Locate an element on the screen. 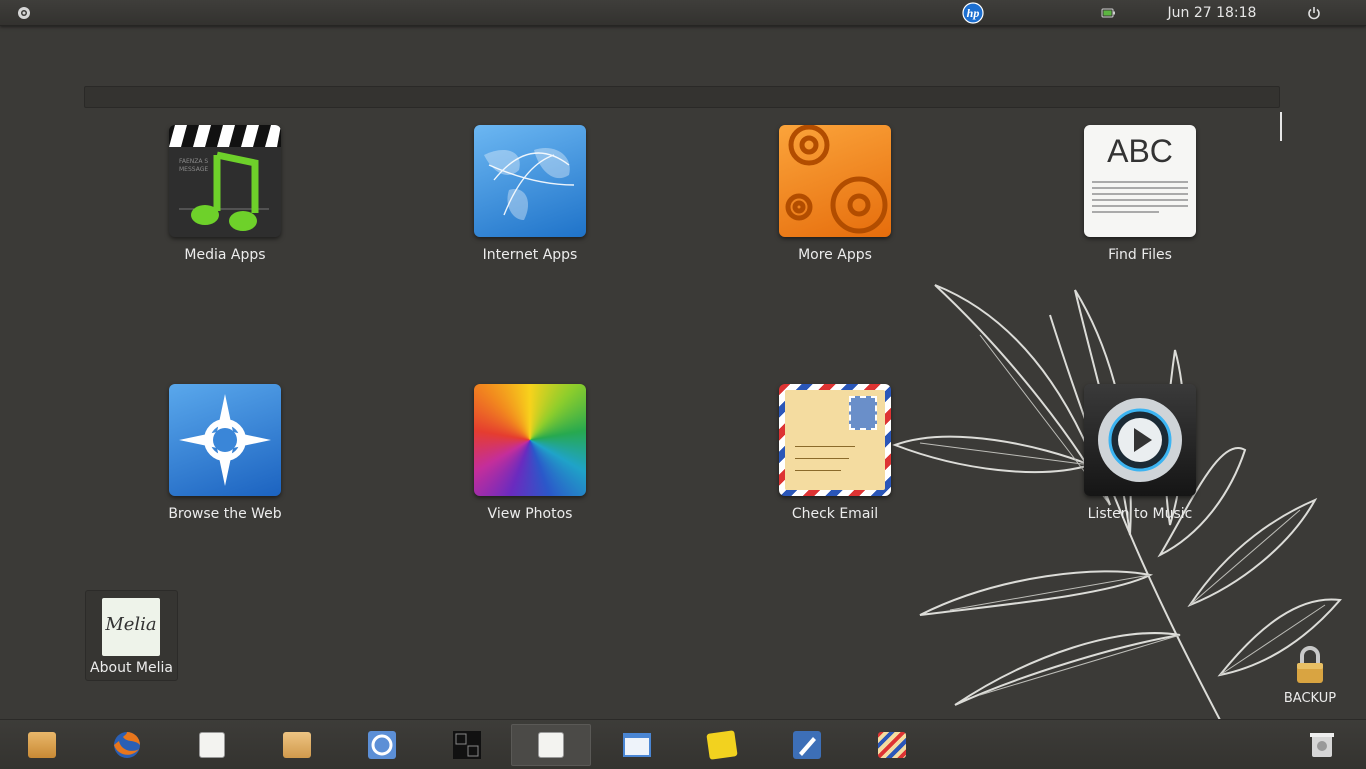 The image size is (1366, 769). svg-text: hp is located at coordinates (973, 13).